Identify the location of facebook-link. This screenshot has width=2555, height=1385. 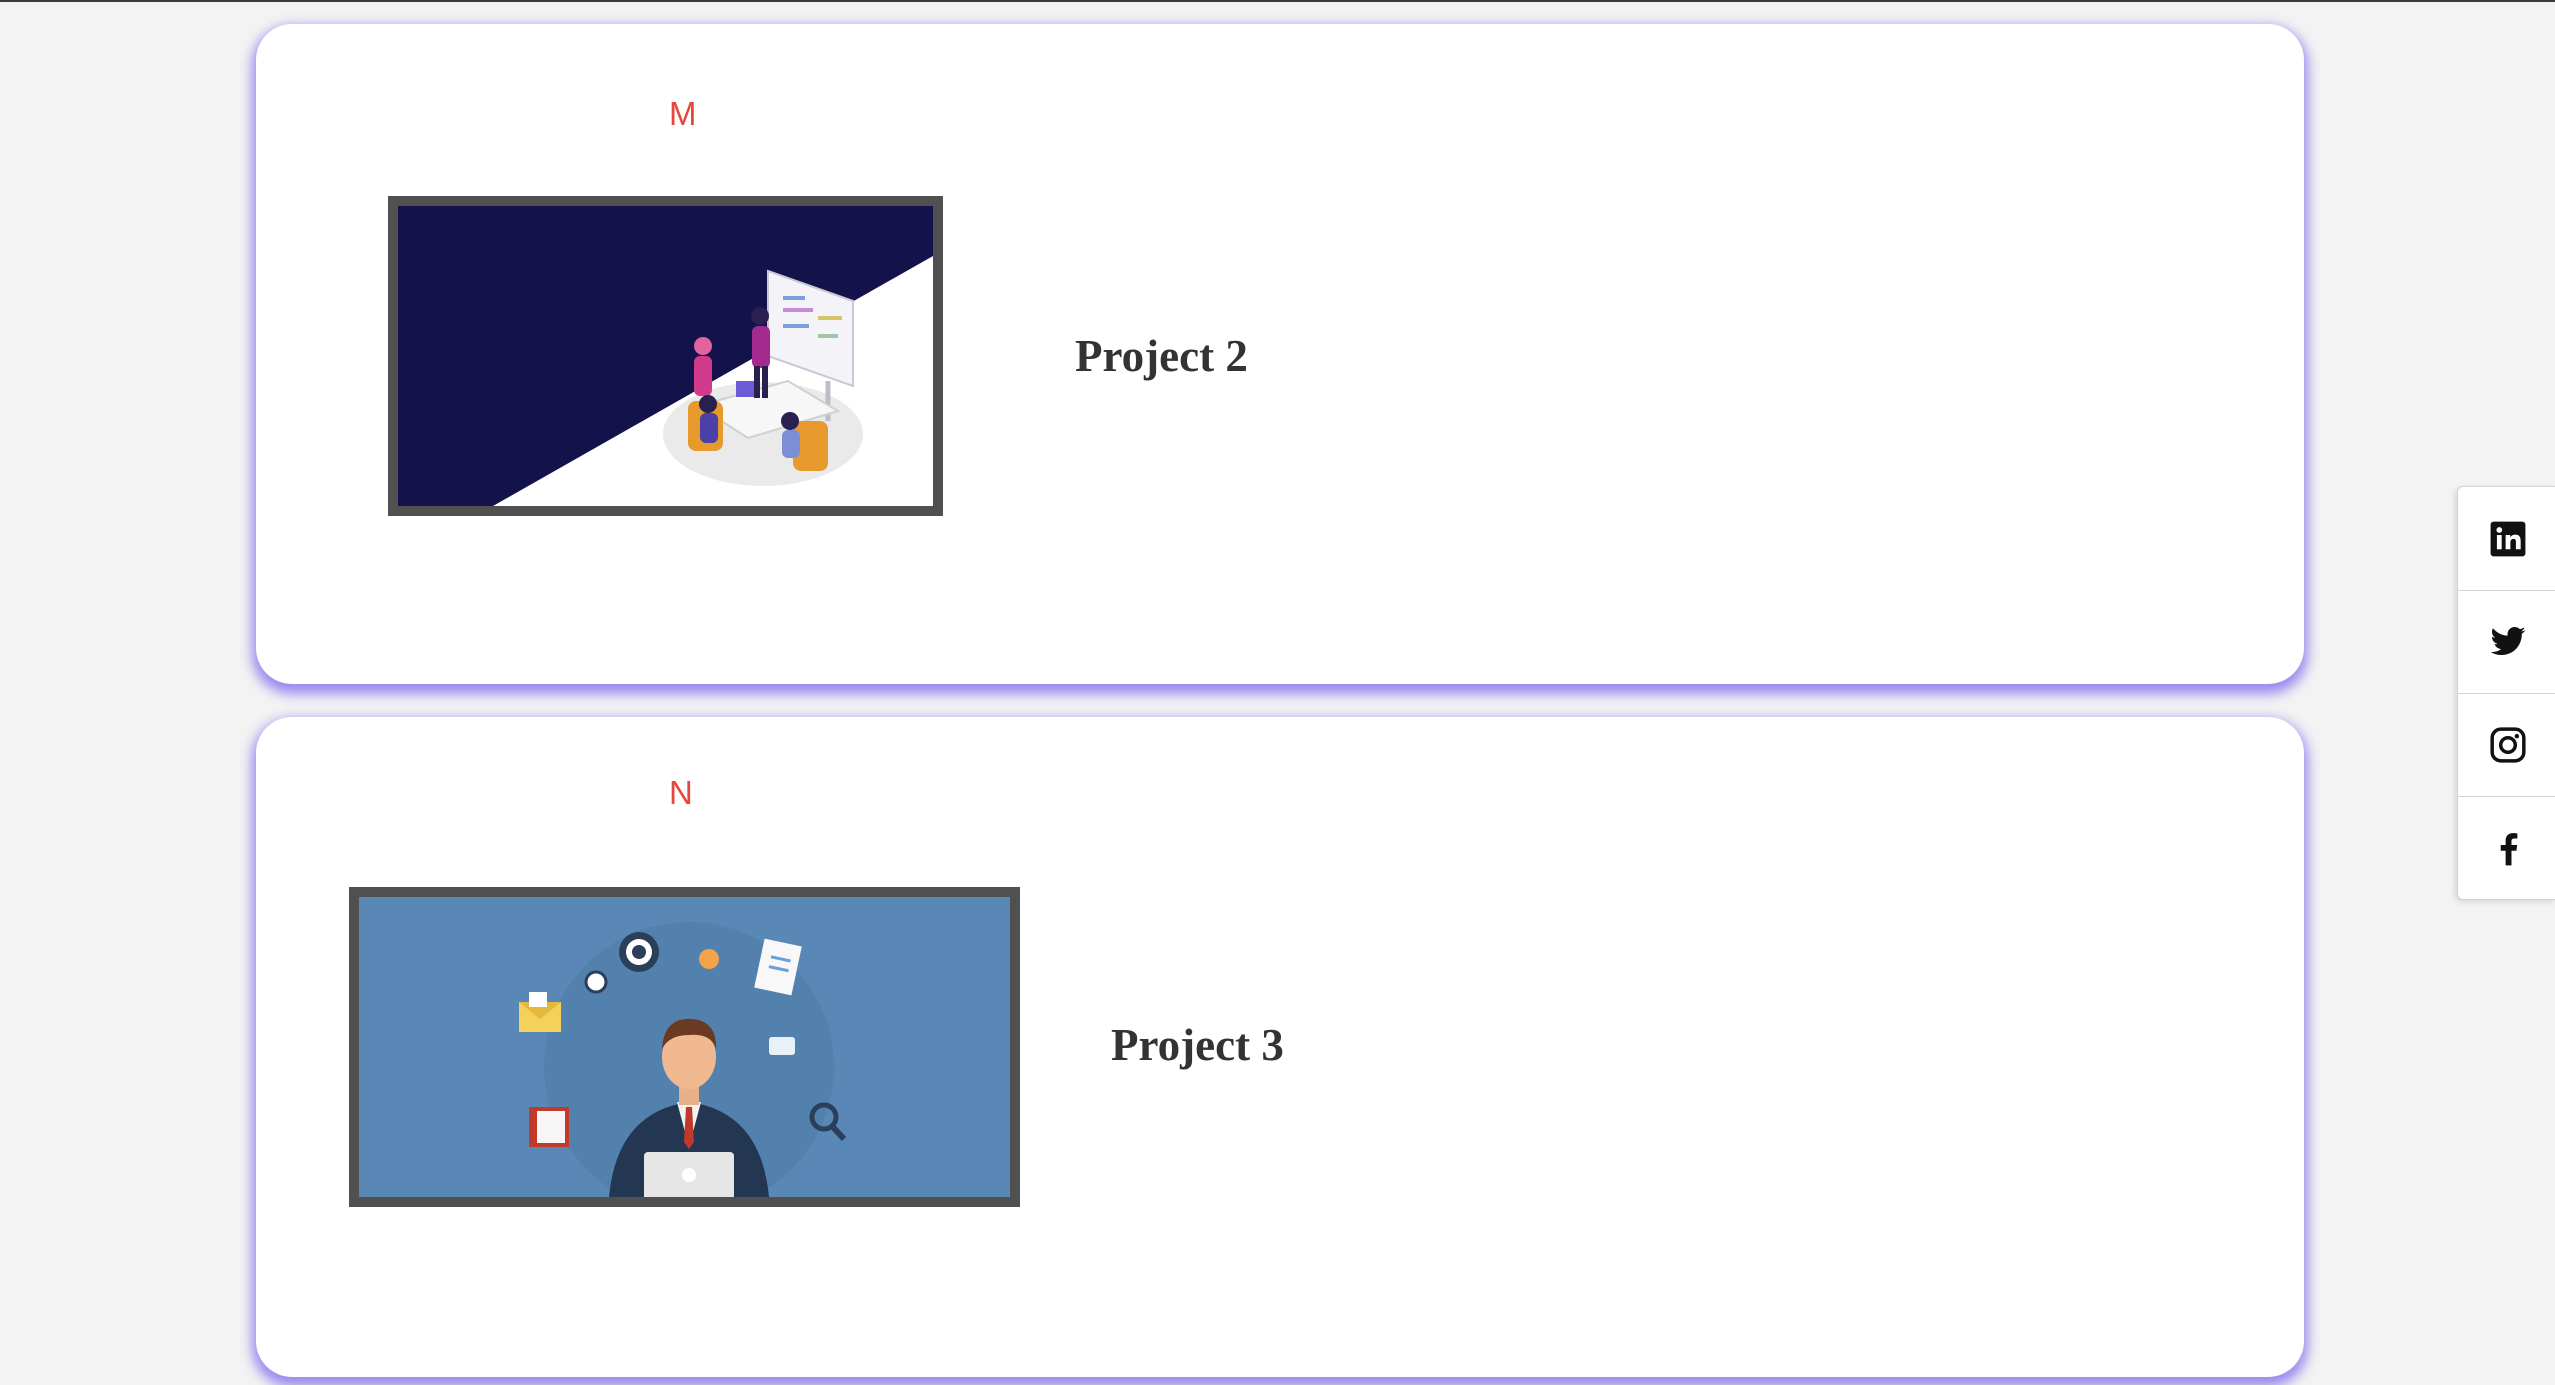
(2506, 847).